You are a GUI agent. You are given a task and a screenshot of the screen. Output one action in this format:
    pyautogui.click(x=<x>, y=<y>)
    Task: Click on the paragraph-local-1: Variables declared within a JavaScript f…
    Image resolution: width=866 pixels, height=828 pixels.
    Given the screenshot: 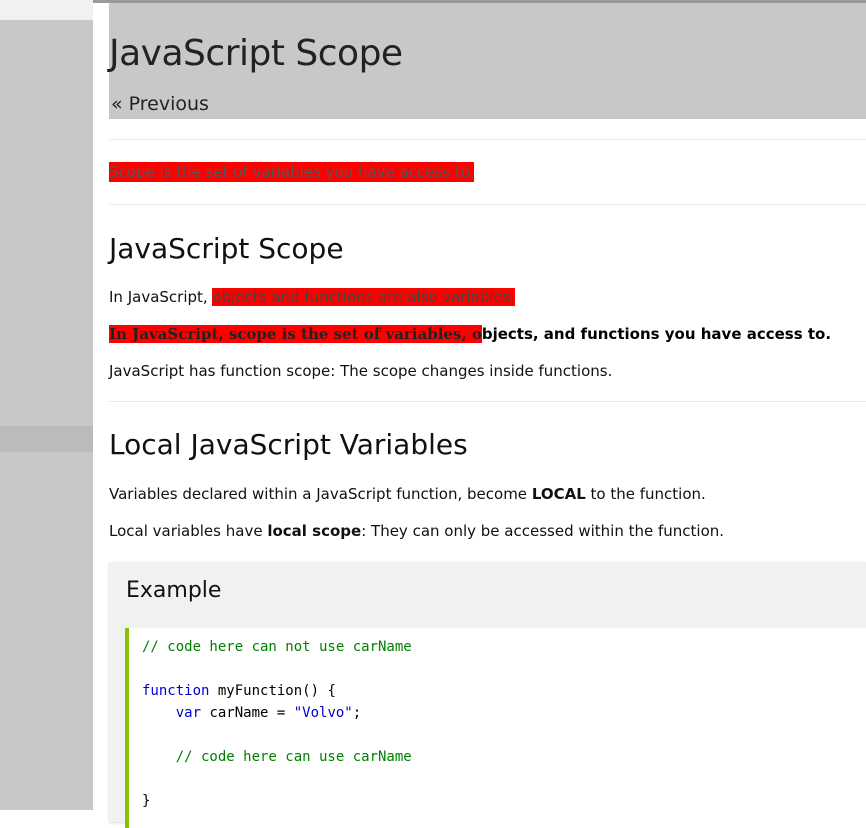 What is the action you would take?
    pyautogui.click(x=407, y=494)
    